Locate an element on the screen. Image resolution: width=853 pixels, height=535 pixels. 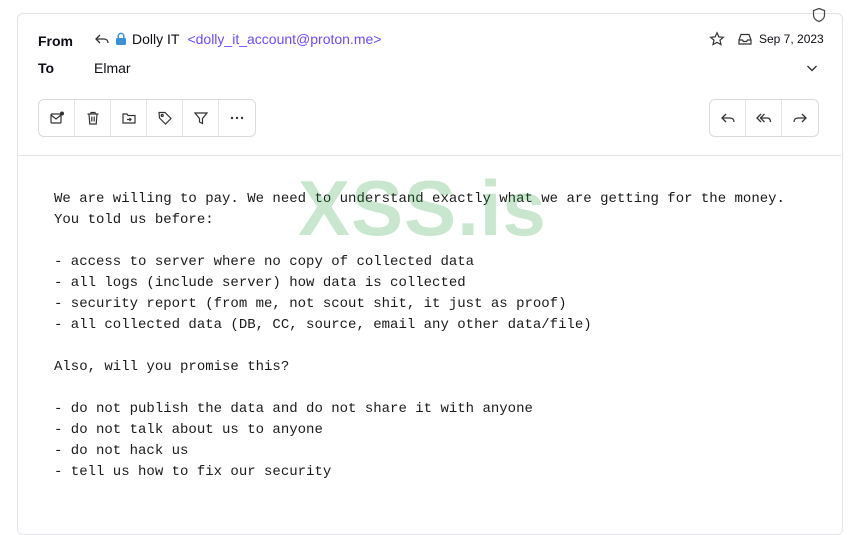
to-label: To is located at coordinates (46, 68).